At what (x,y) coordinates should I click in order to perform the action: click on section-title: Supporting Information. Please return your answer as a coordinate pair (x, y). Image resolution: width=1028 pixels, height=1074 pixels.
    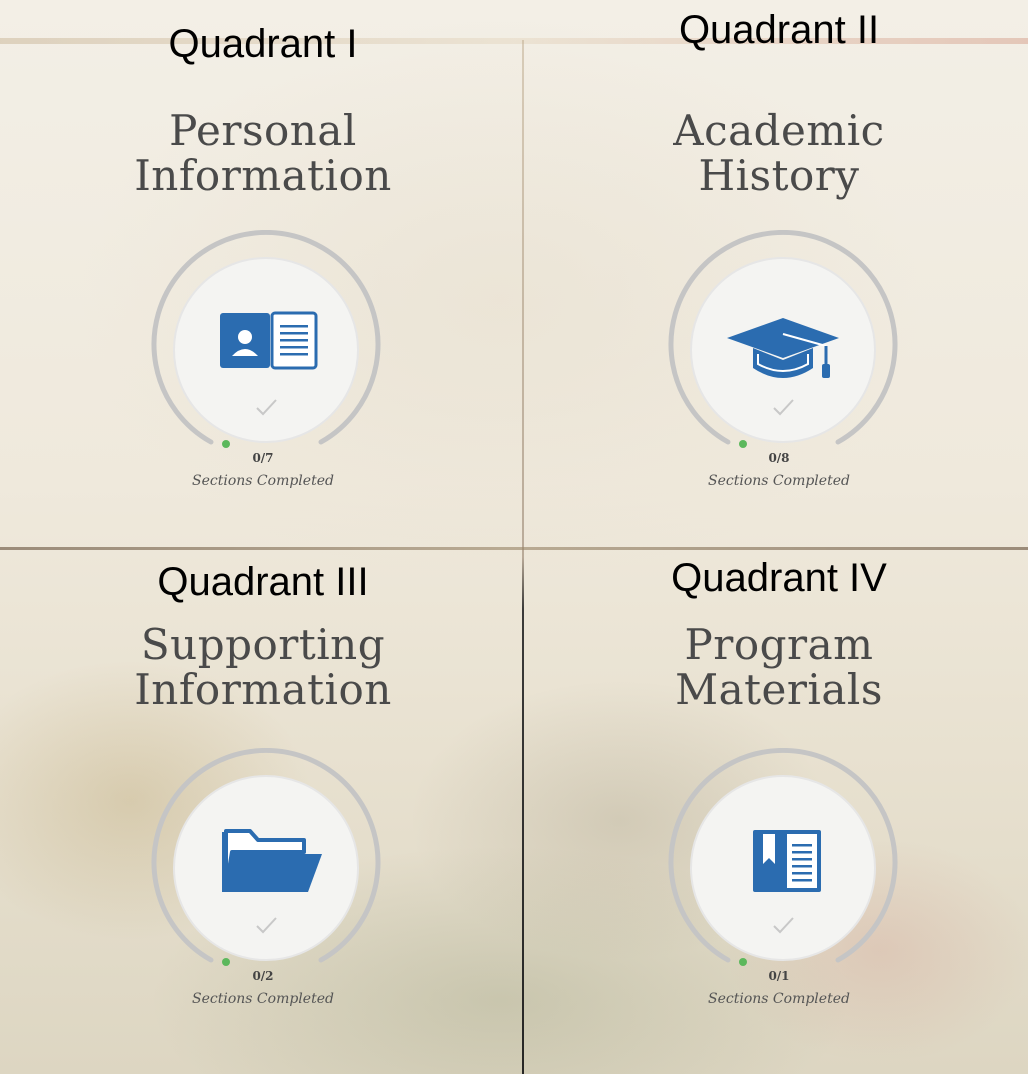
    Looking at the image, I should click on (263, 667).